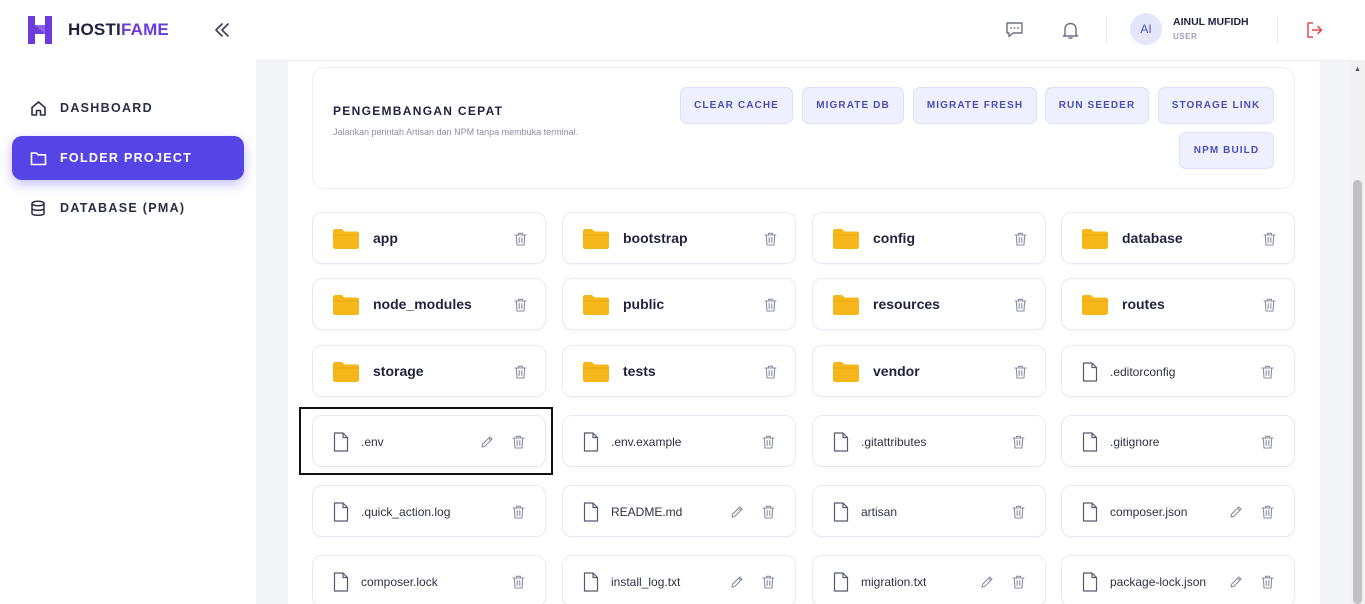  What do you see at coordinates (879, 512) in the screenshot?
I see `file-name: artisan` at bounding box center [879, 512].